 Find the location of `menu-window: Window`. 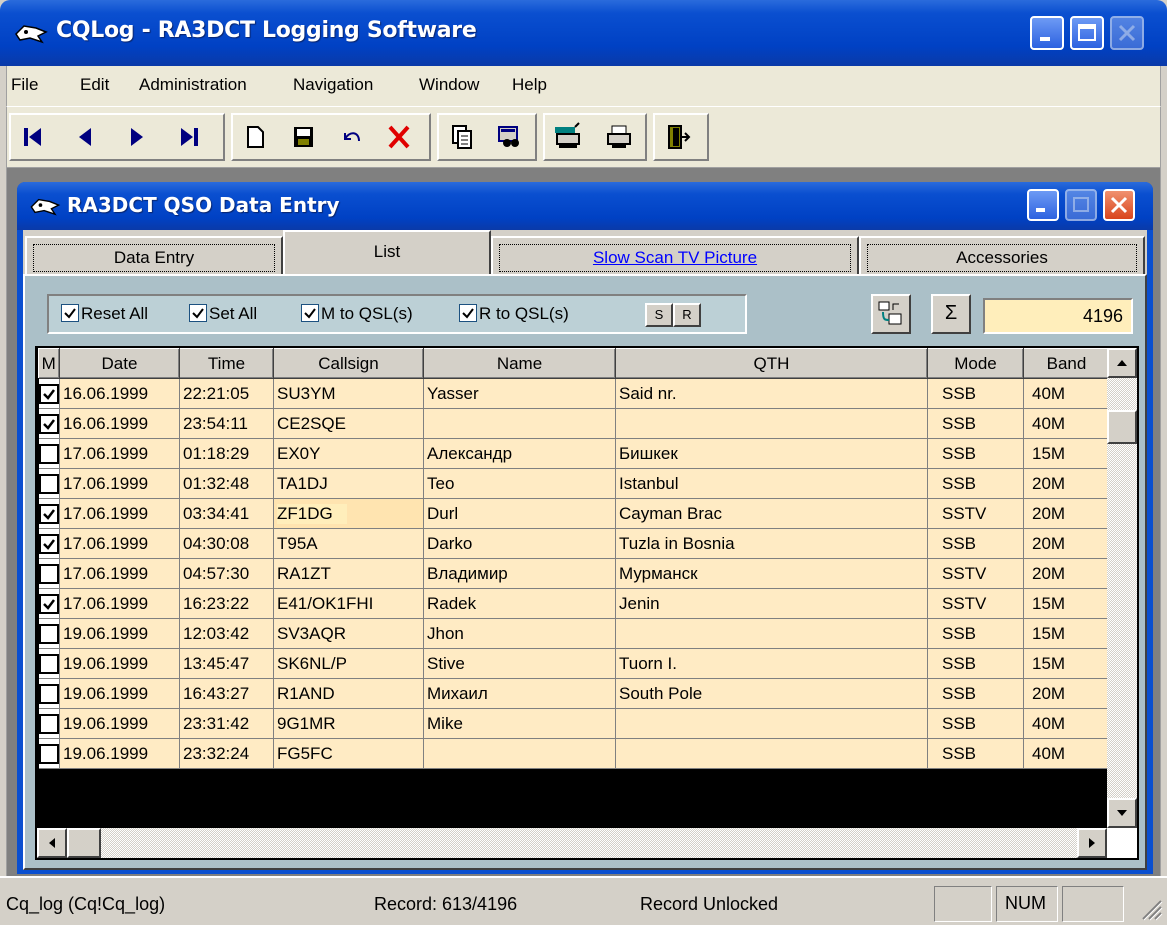

menu-window: Window is located at coordinates (449, 85).